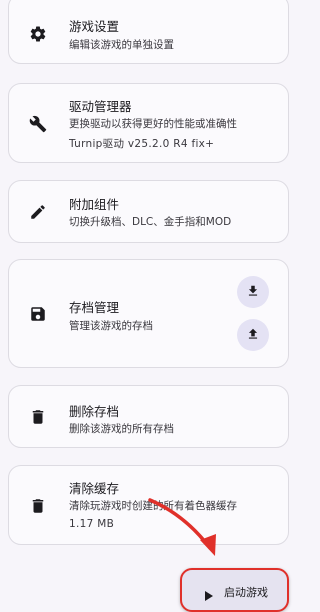 This screenshot has height=612, width=320. What do you see at coordinates (148, 416) in the screenshot?
I see `delete-saves-card: 删除存档 删除该游戏的所有存档` at bounding box center [148, 416].